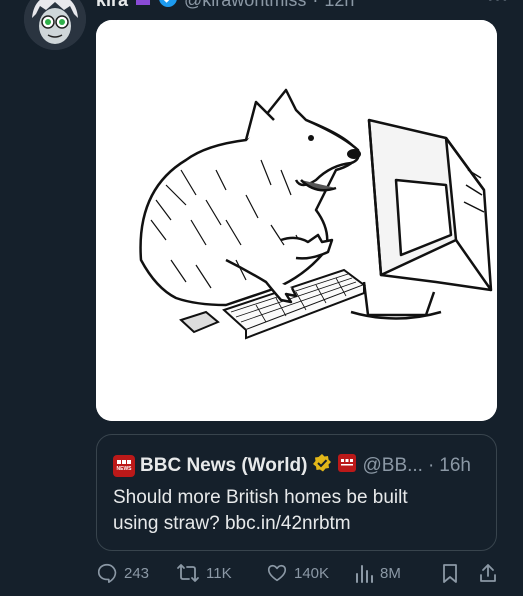  I want to click on reply-count: 243, so click(137, 573).